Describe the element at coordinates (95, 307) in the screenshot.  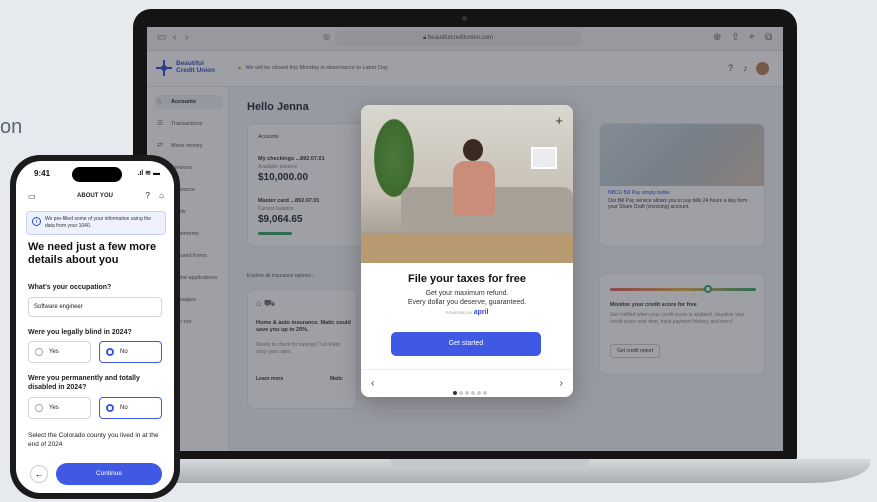
I see `occupation-input: Software engineer` at that location.